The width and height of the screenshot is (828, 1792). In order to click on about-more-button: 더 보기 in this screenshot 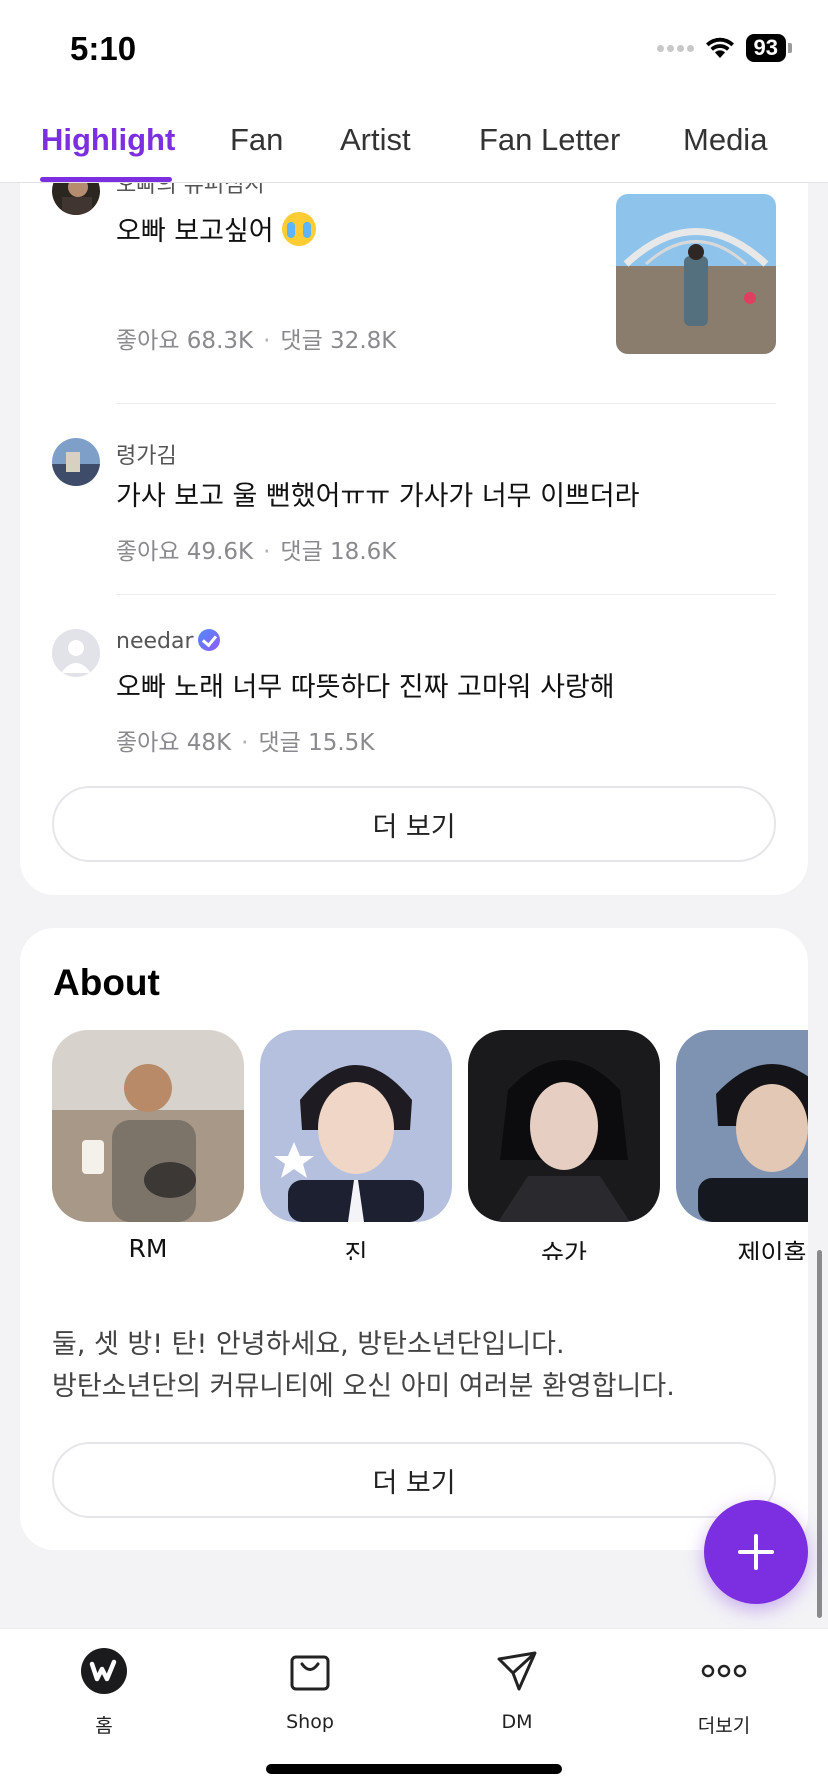, I will do `click(414, 1480)`.